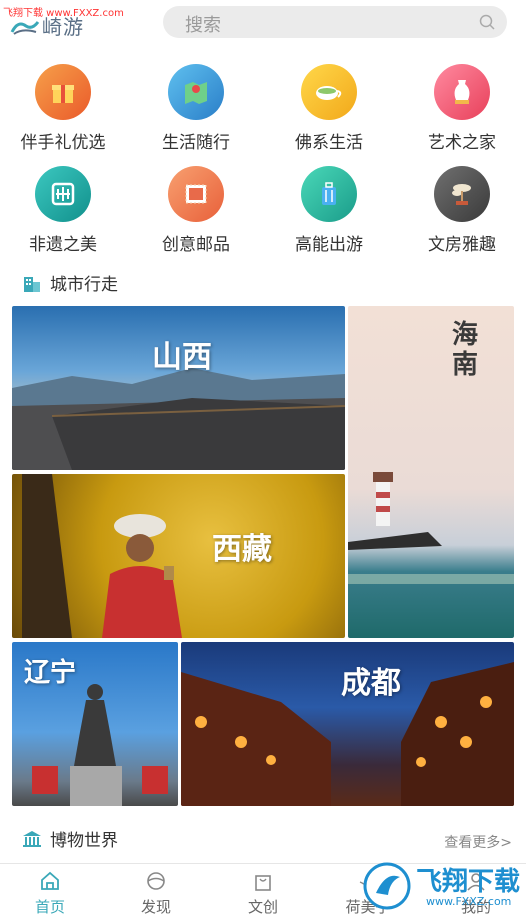 The image size is (526, 917). What do you see at coordinates (63, 194) in the screenshot?
I see `heritage-icon` at bounding box center [63, 194].